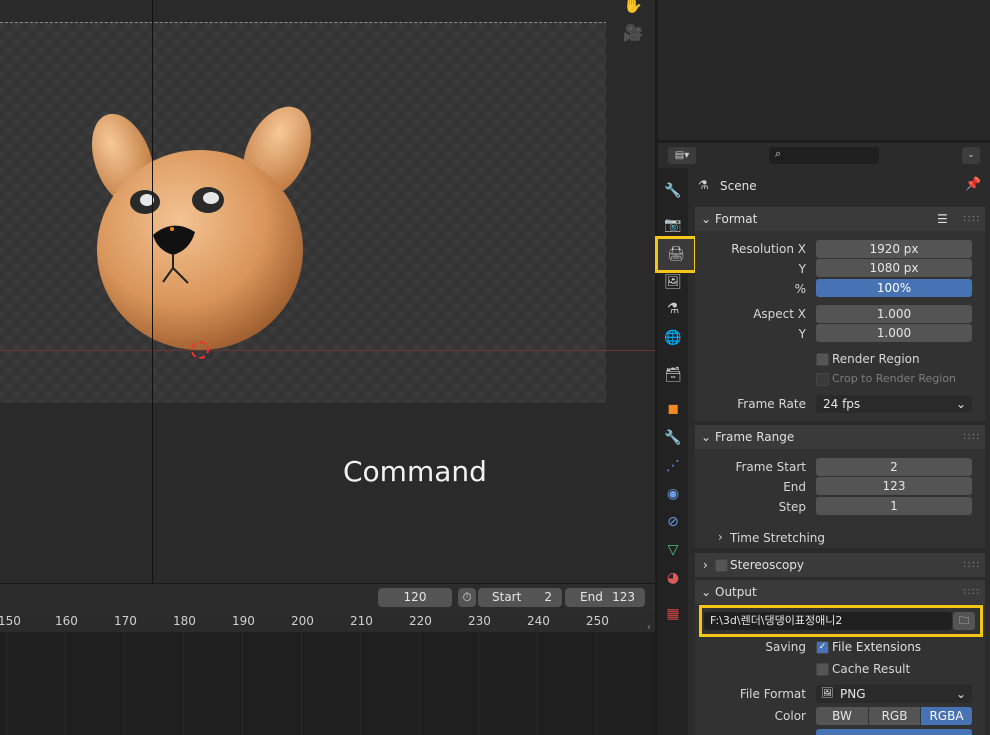  I want to click on render-region-checkbox, so click(822, 359).